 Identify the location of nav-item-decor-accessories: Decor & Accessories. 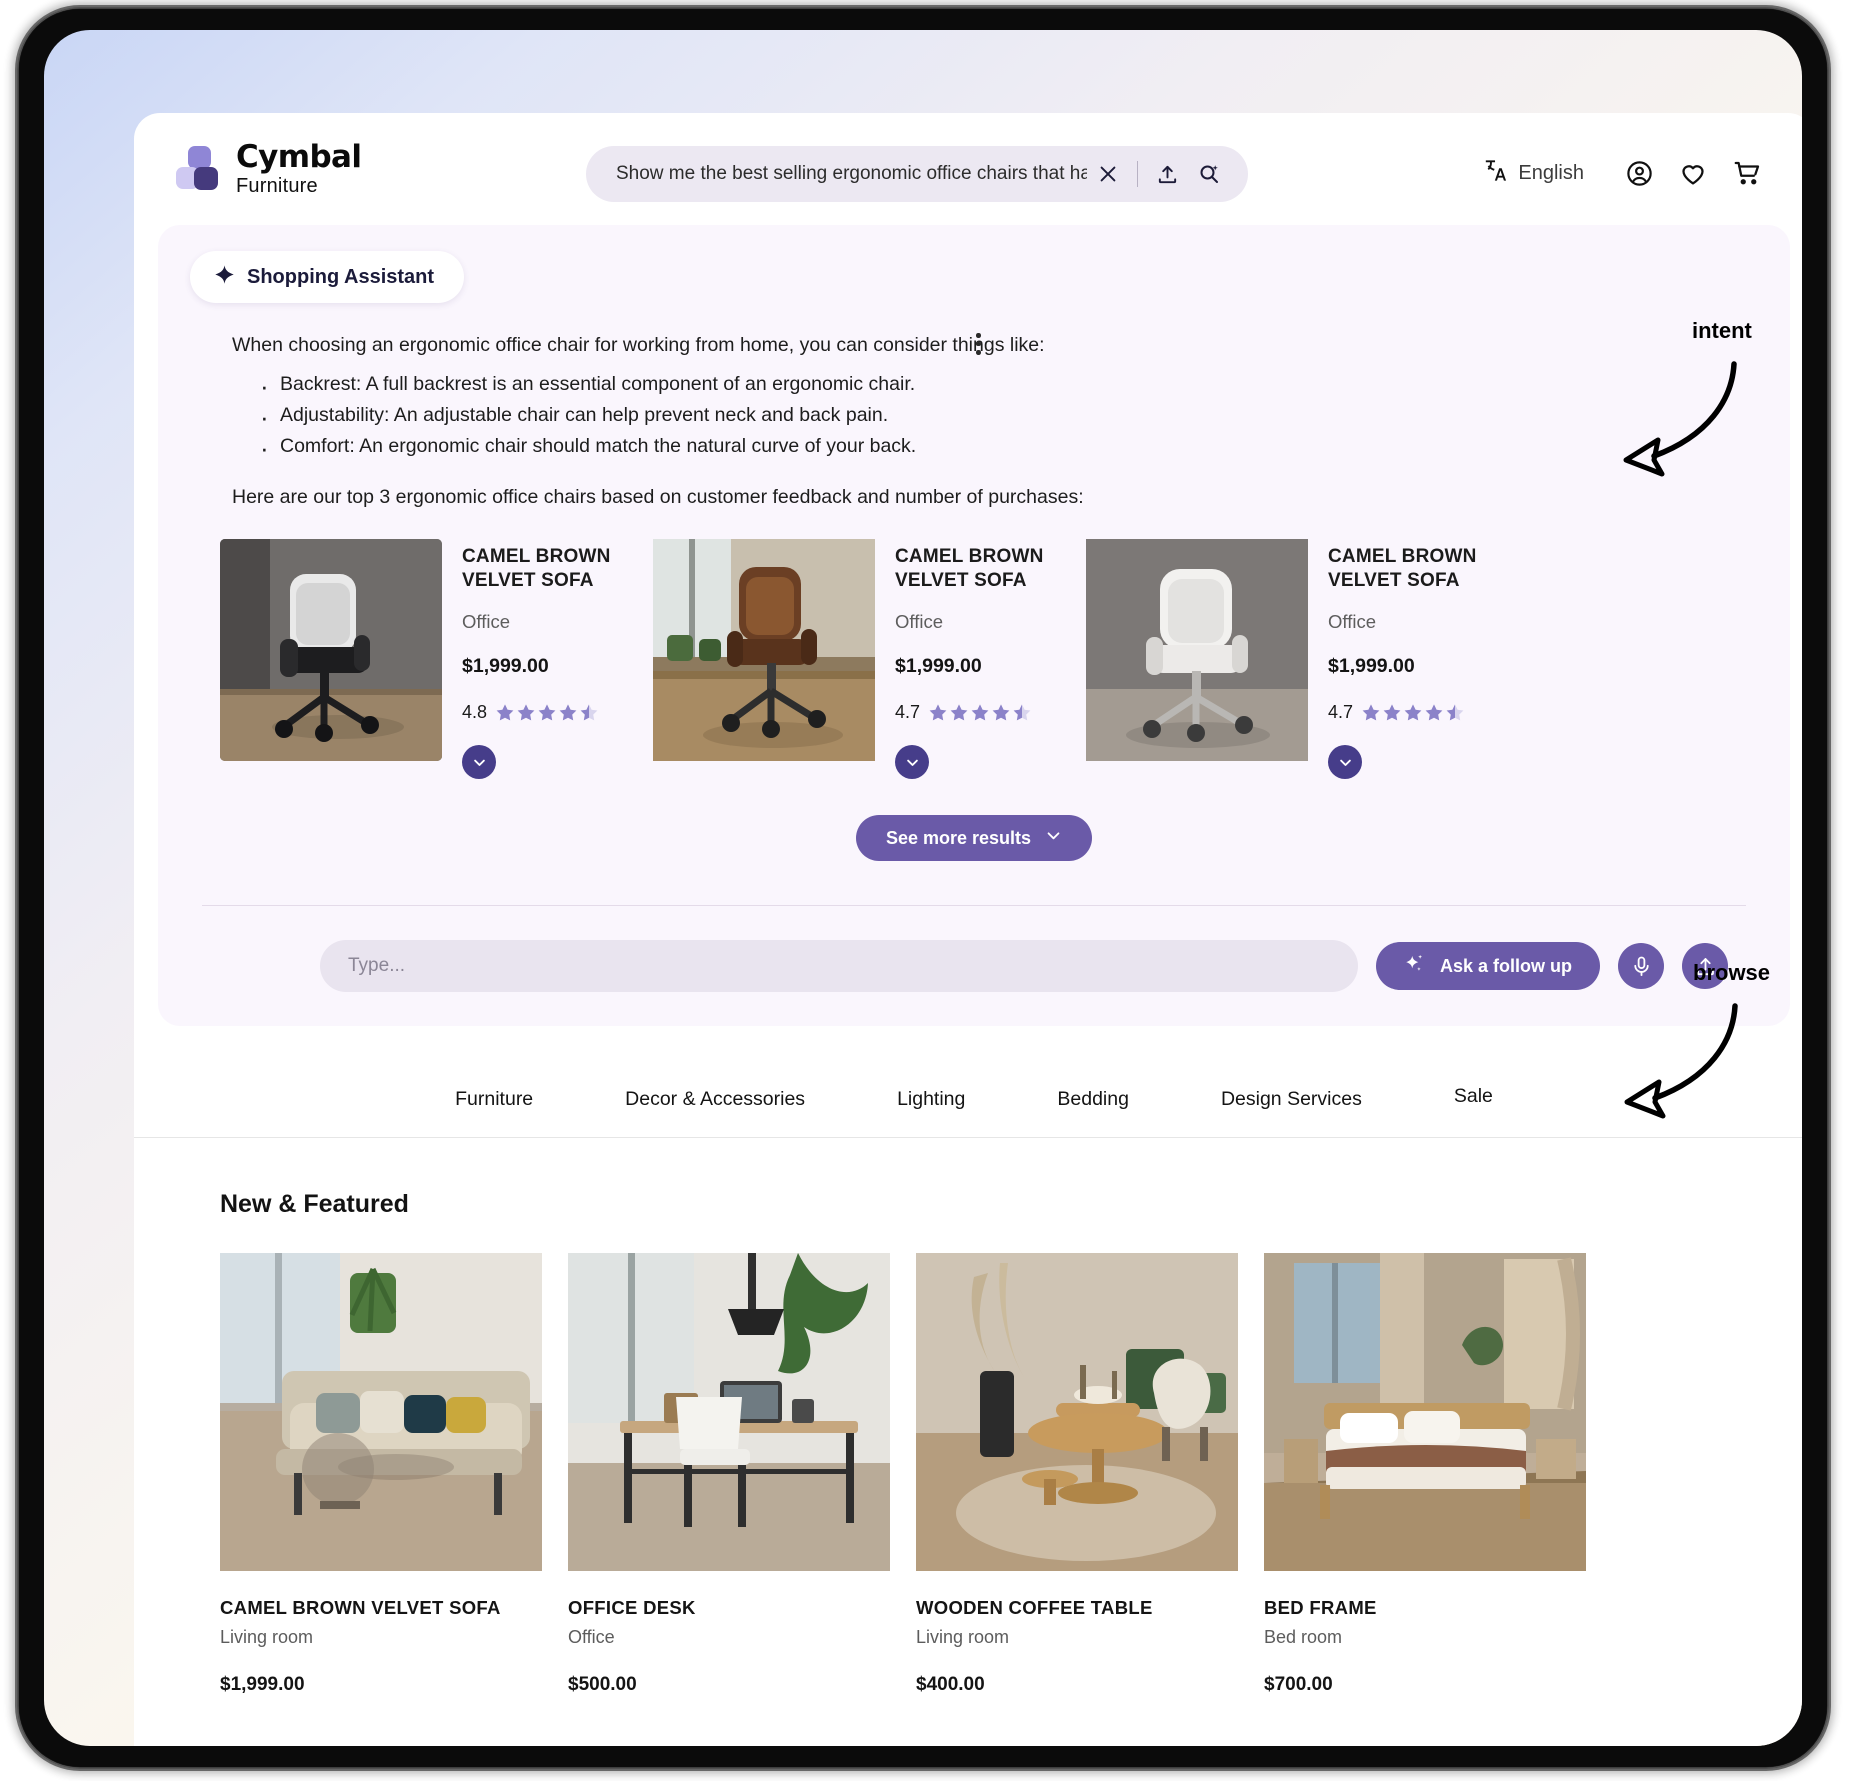
(715, 1099).